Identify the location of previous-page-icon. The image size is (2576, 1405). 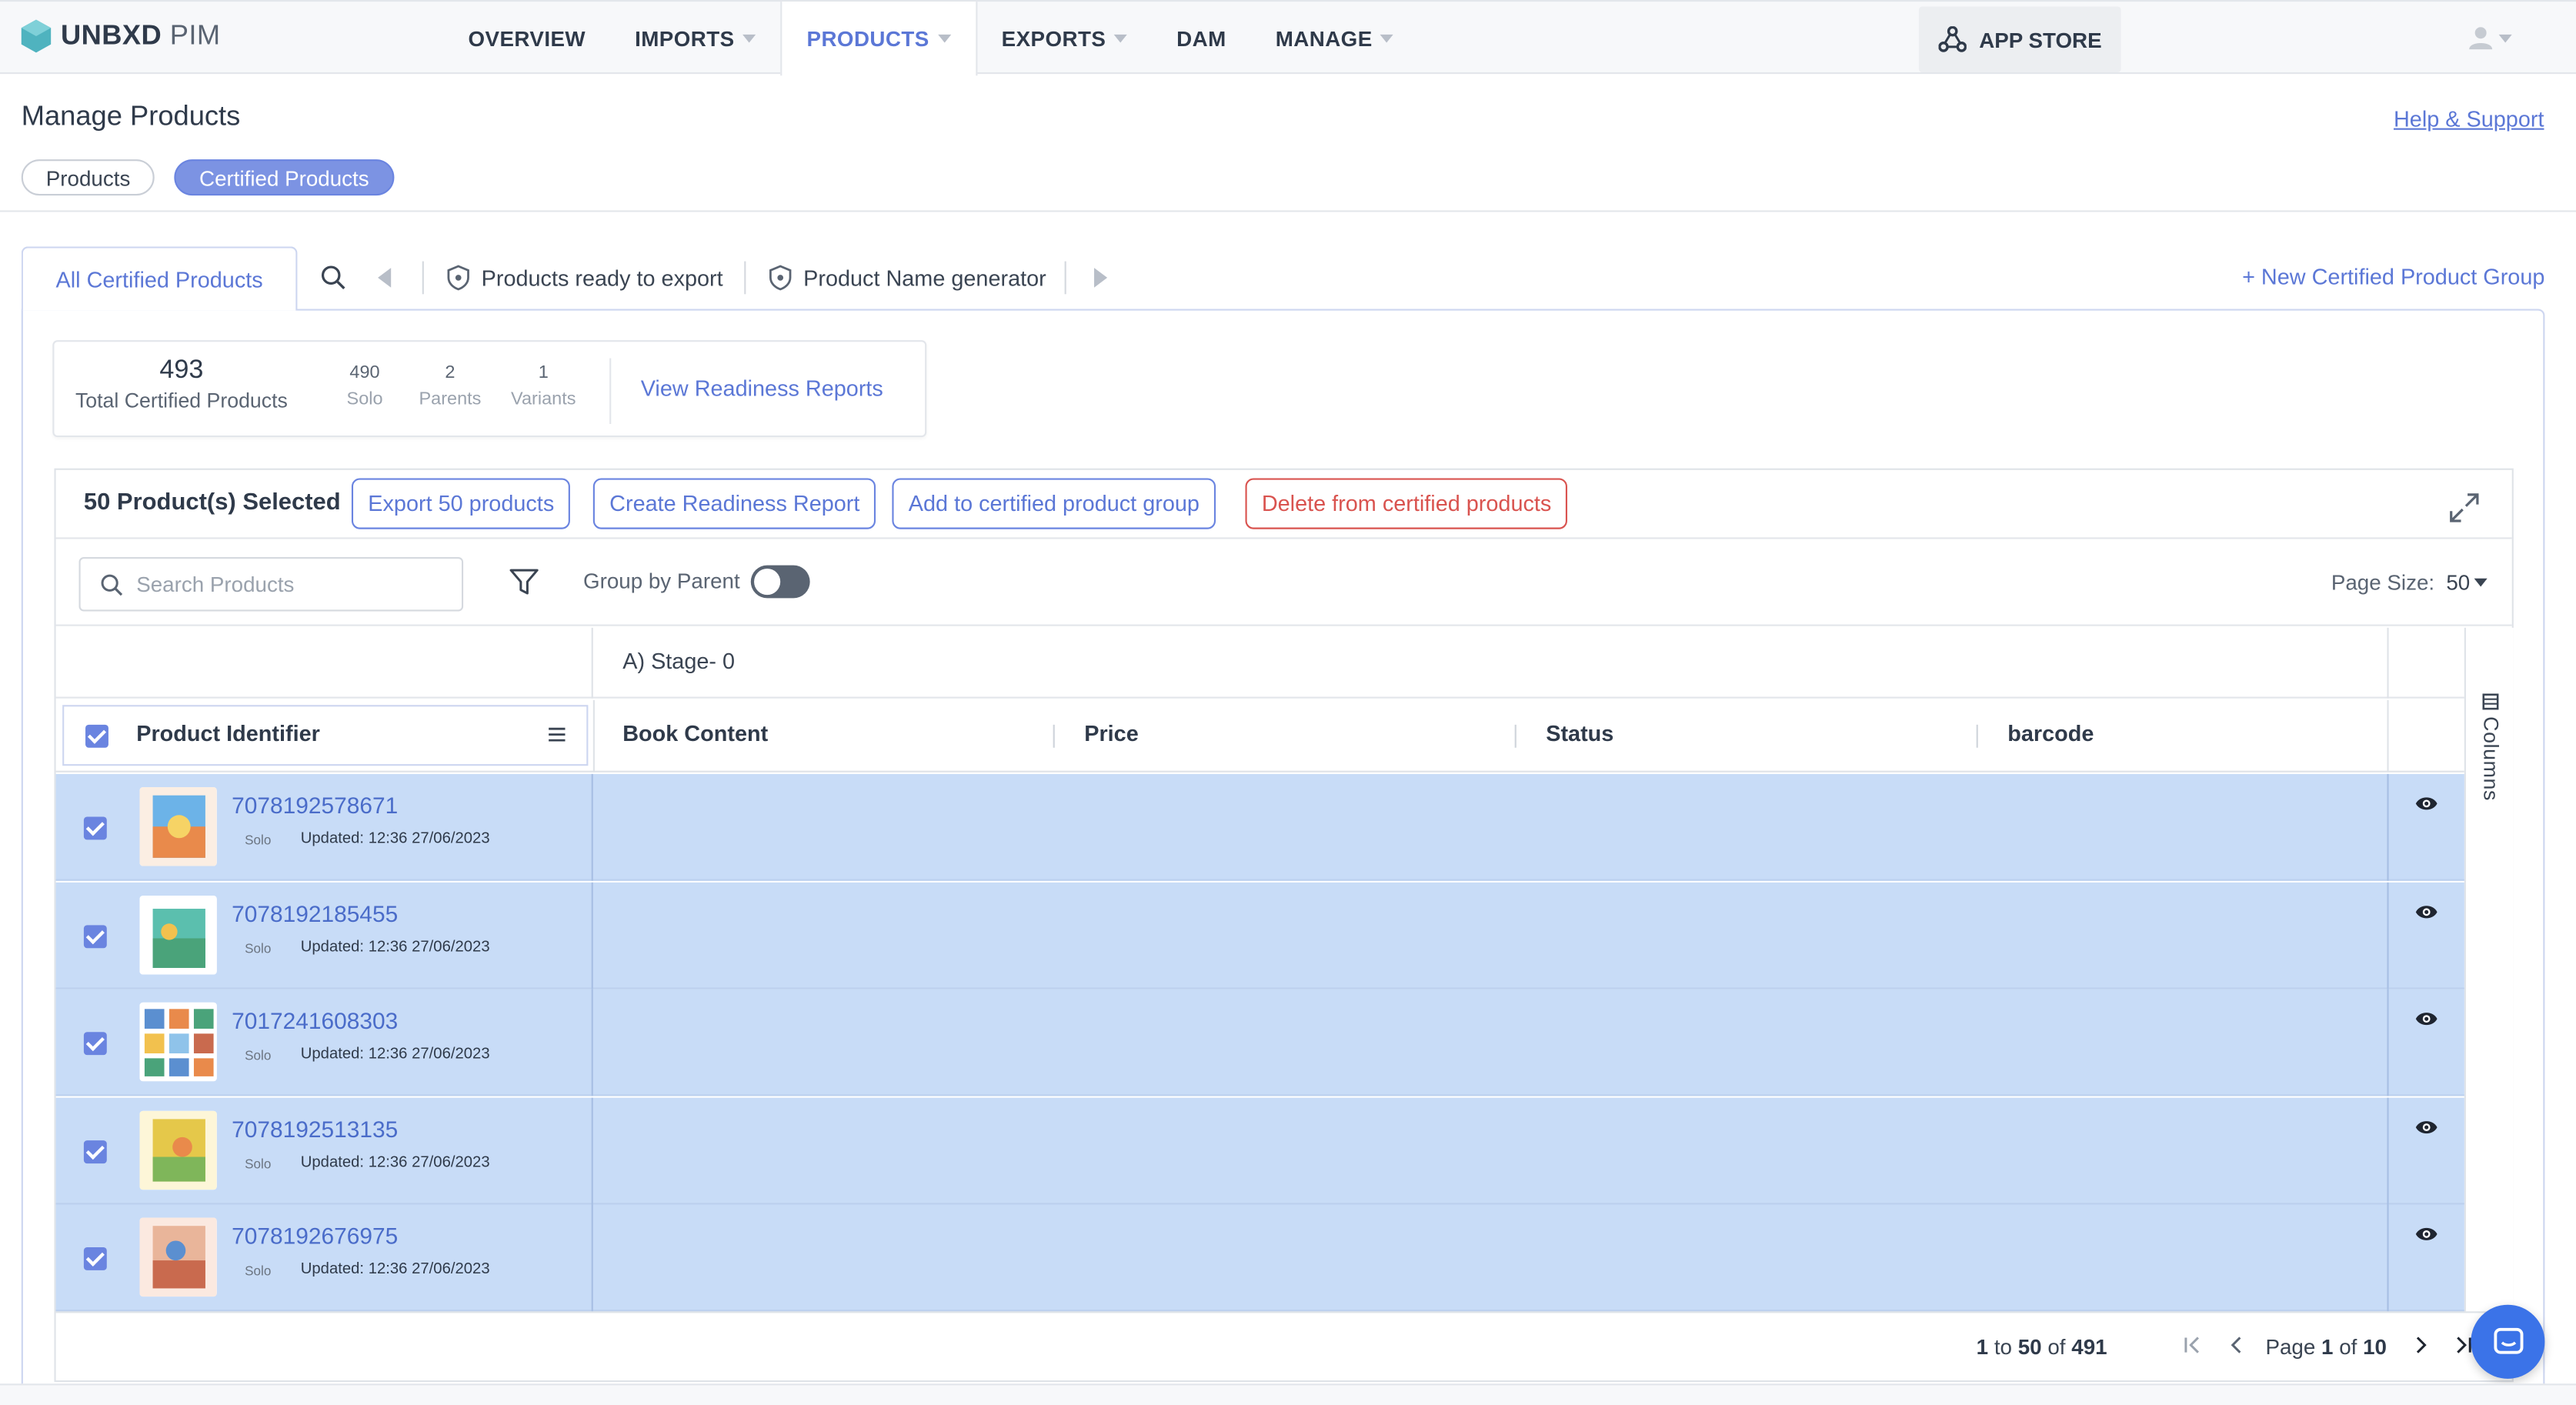
(2236, 1345).